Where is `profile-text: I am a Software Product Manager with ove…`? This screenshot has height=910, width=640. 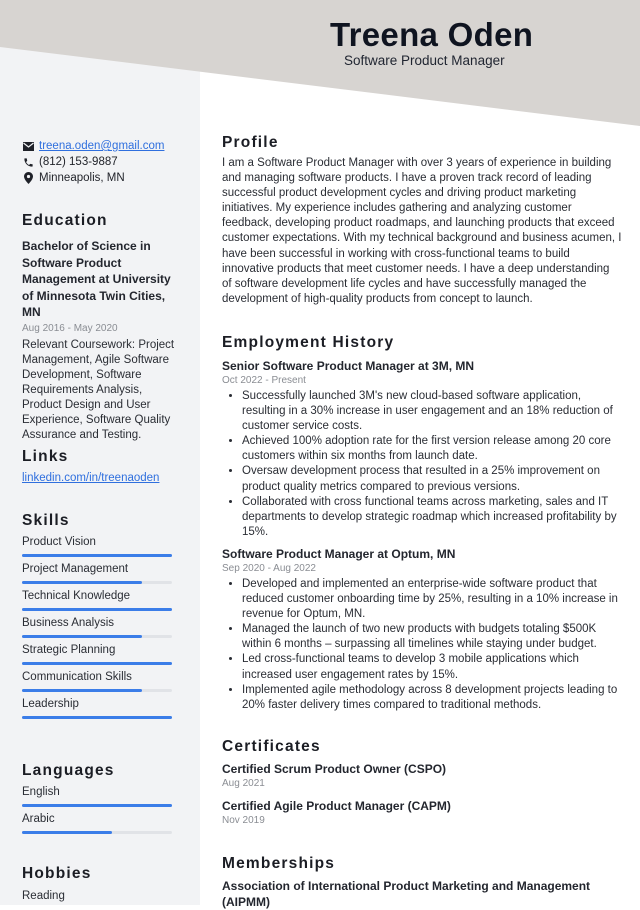 profile-text: I am a Software Product Manager with ove… is located at coordinates (422, 231).